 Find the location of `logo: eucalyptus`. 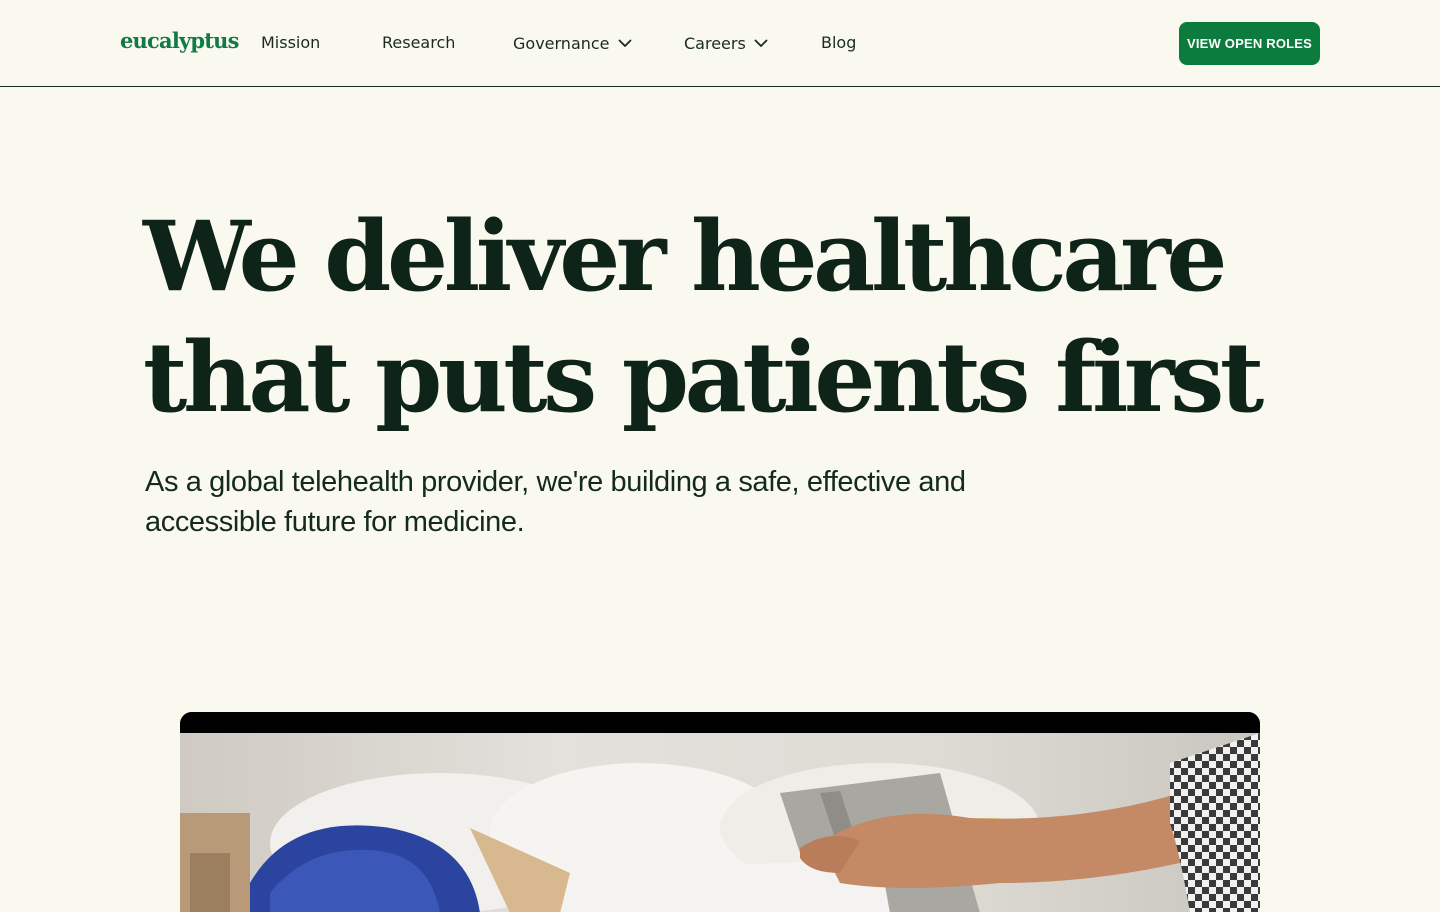

logo: eucalyptus is located at coordinates (179, 40).